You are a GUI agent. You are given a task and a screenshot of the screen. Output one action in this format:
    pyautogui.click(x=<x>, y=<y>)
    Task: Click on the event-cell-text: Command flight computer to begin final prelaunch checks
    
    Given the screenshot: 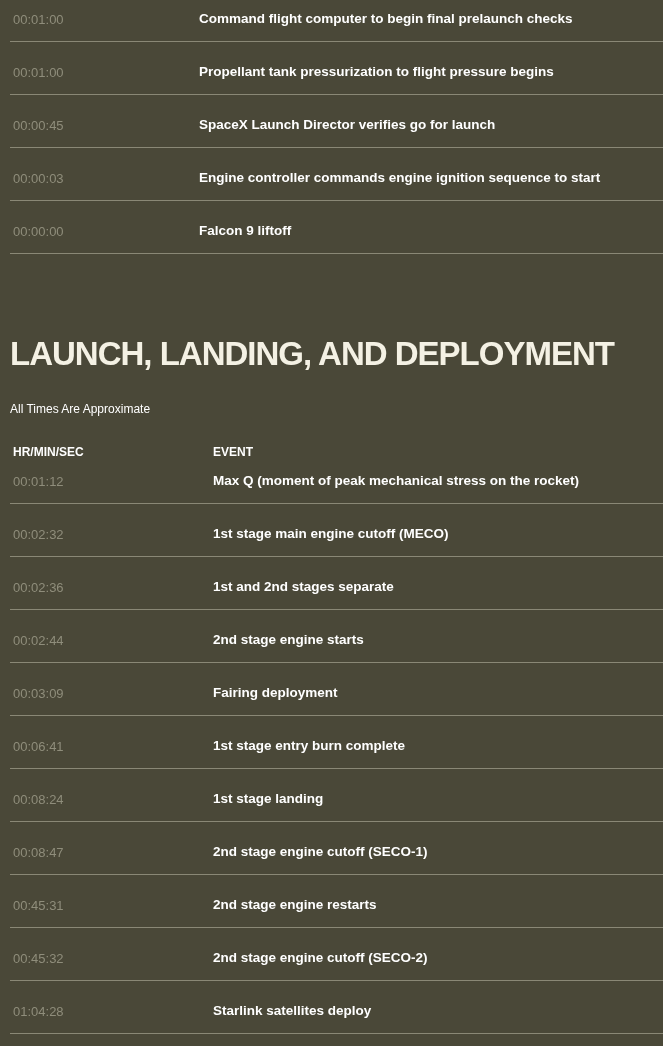 What is the action you would take?
    pyautogui.click(x=386, y=19)
    